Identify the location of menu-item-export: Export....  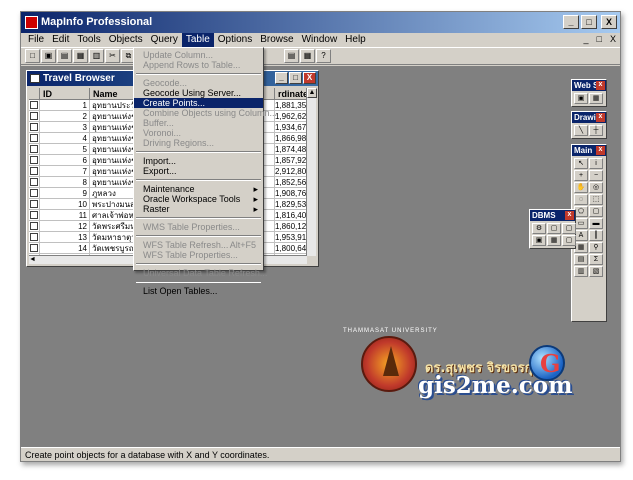
(198, 171).